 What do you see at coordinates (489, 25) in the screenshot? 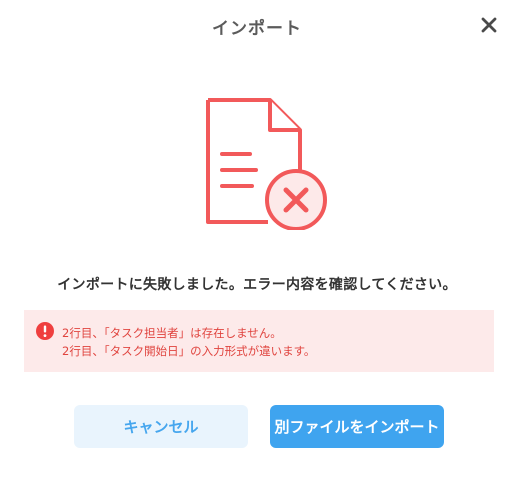
I see `close-icon` at bounding box center [489, 25].